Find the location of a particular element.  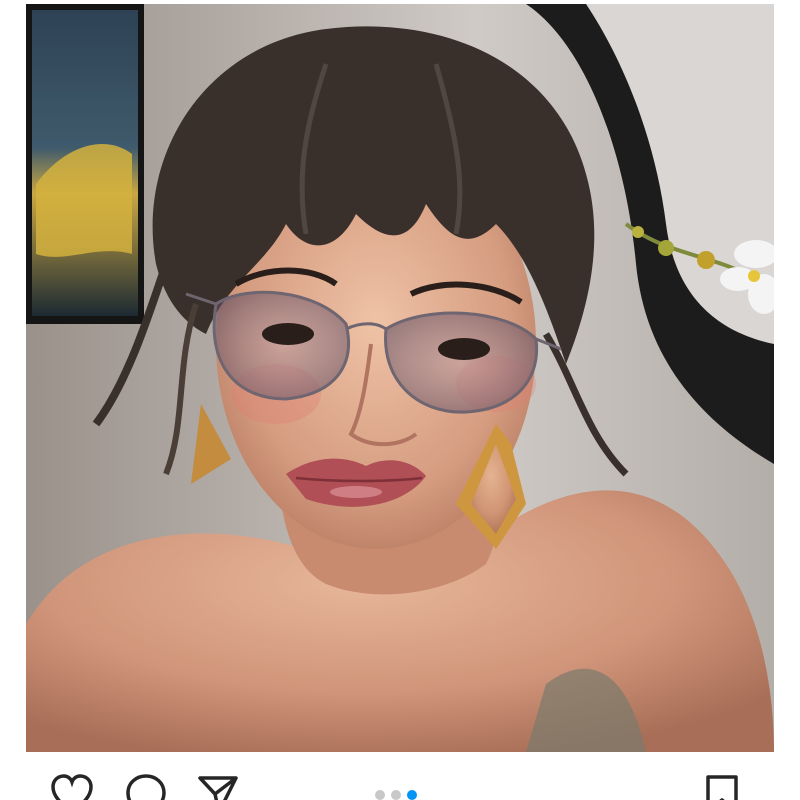

like-button is located at coordinates (72, 787).